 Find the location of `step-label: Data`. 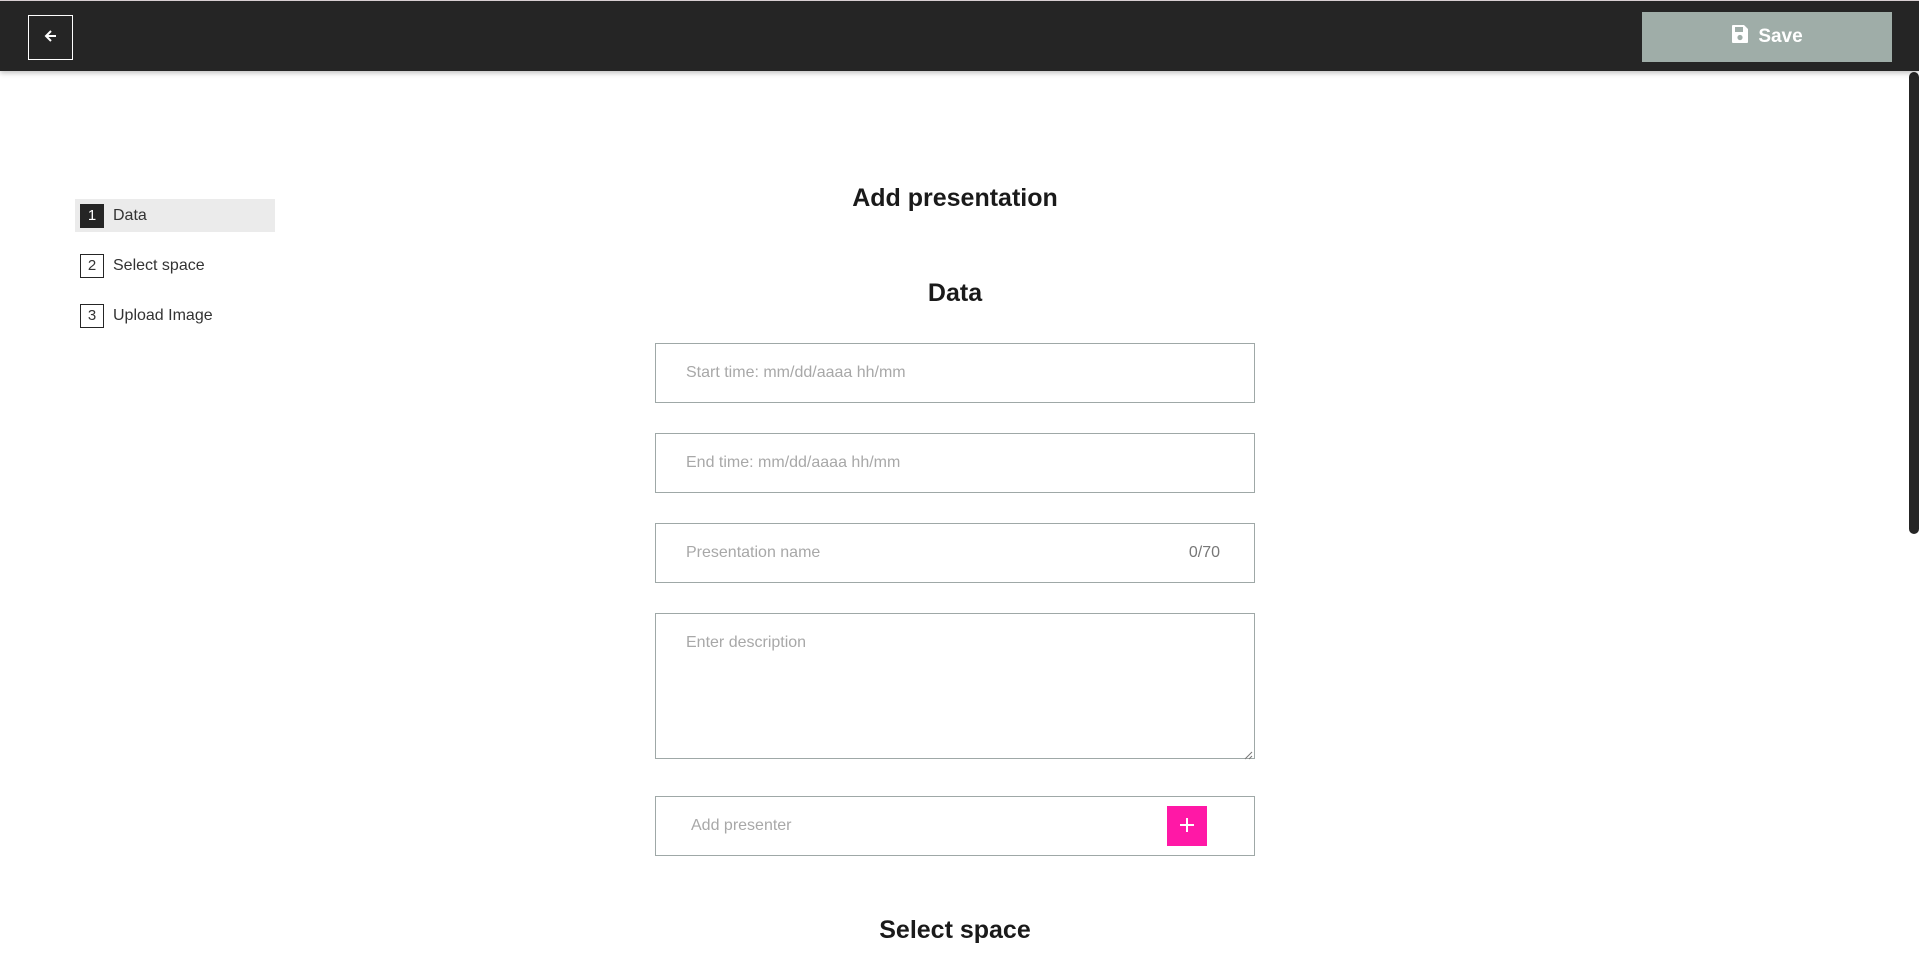

step-label: Data is located at coordinates (130, 215).